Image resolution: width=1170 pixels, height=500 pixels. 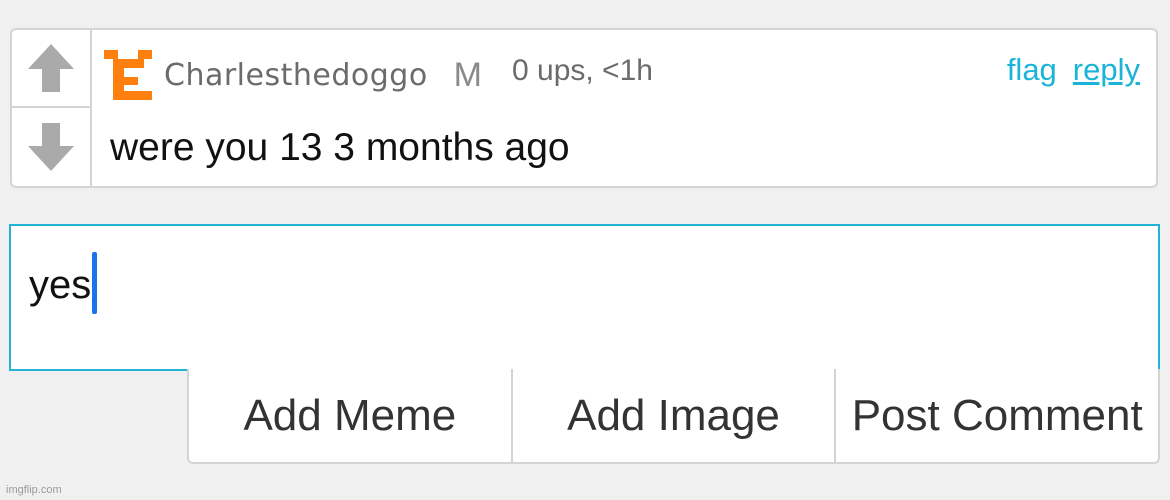 I want to click on post-comment-button: Post Comment, so click(x=997, y=415).